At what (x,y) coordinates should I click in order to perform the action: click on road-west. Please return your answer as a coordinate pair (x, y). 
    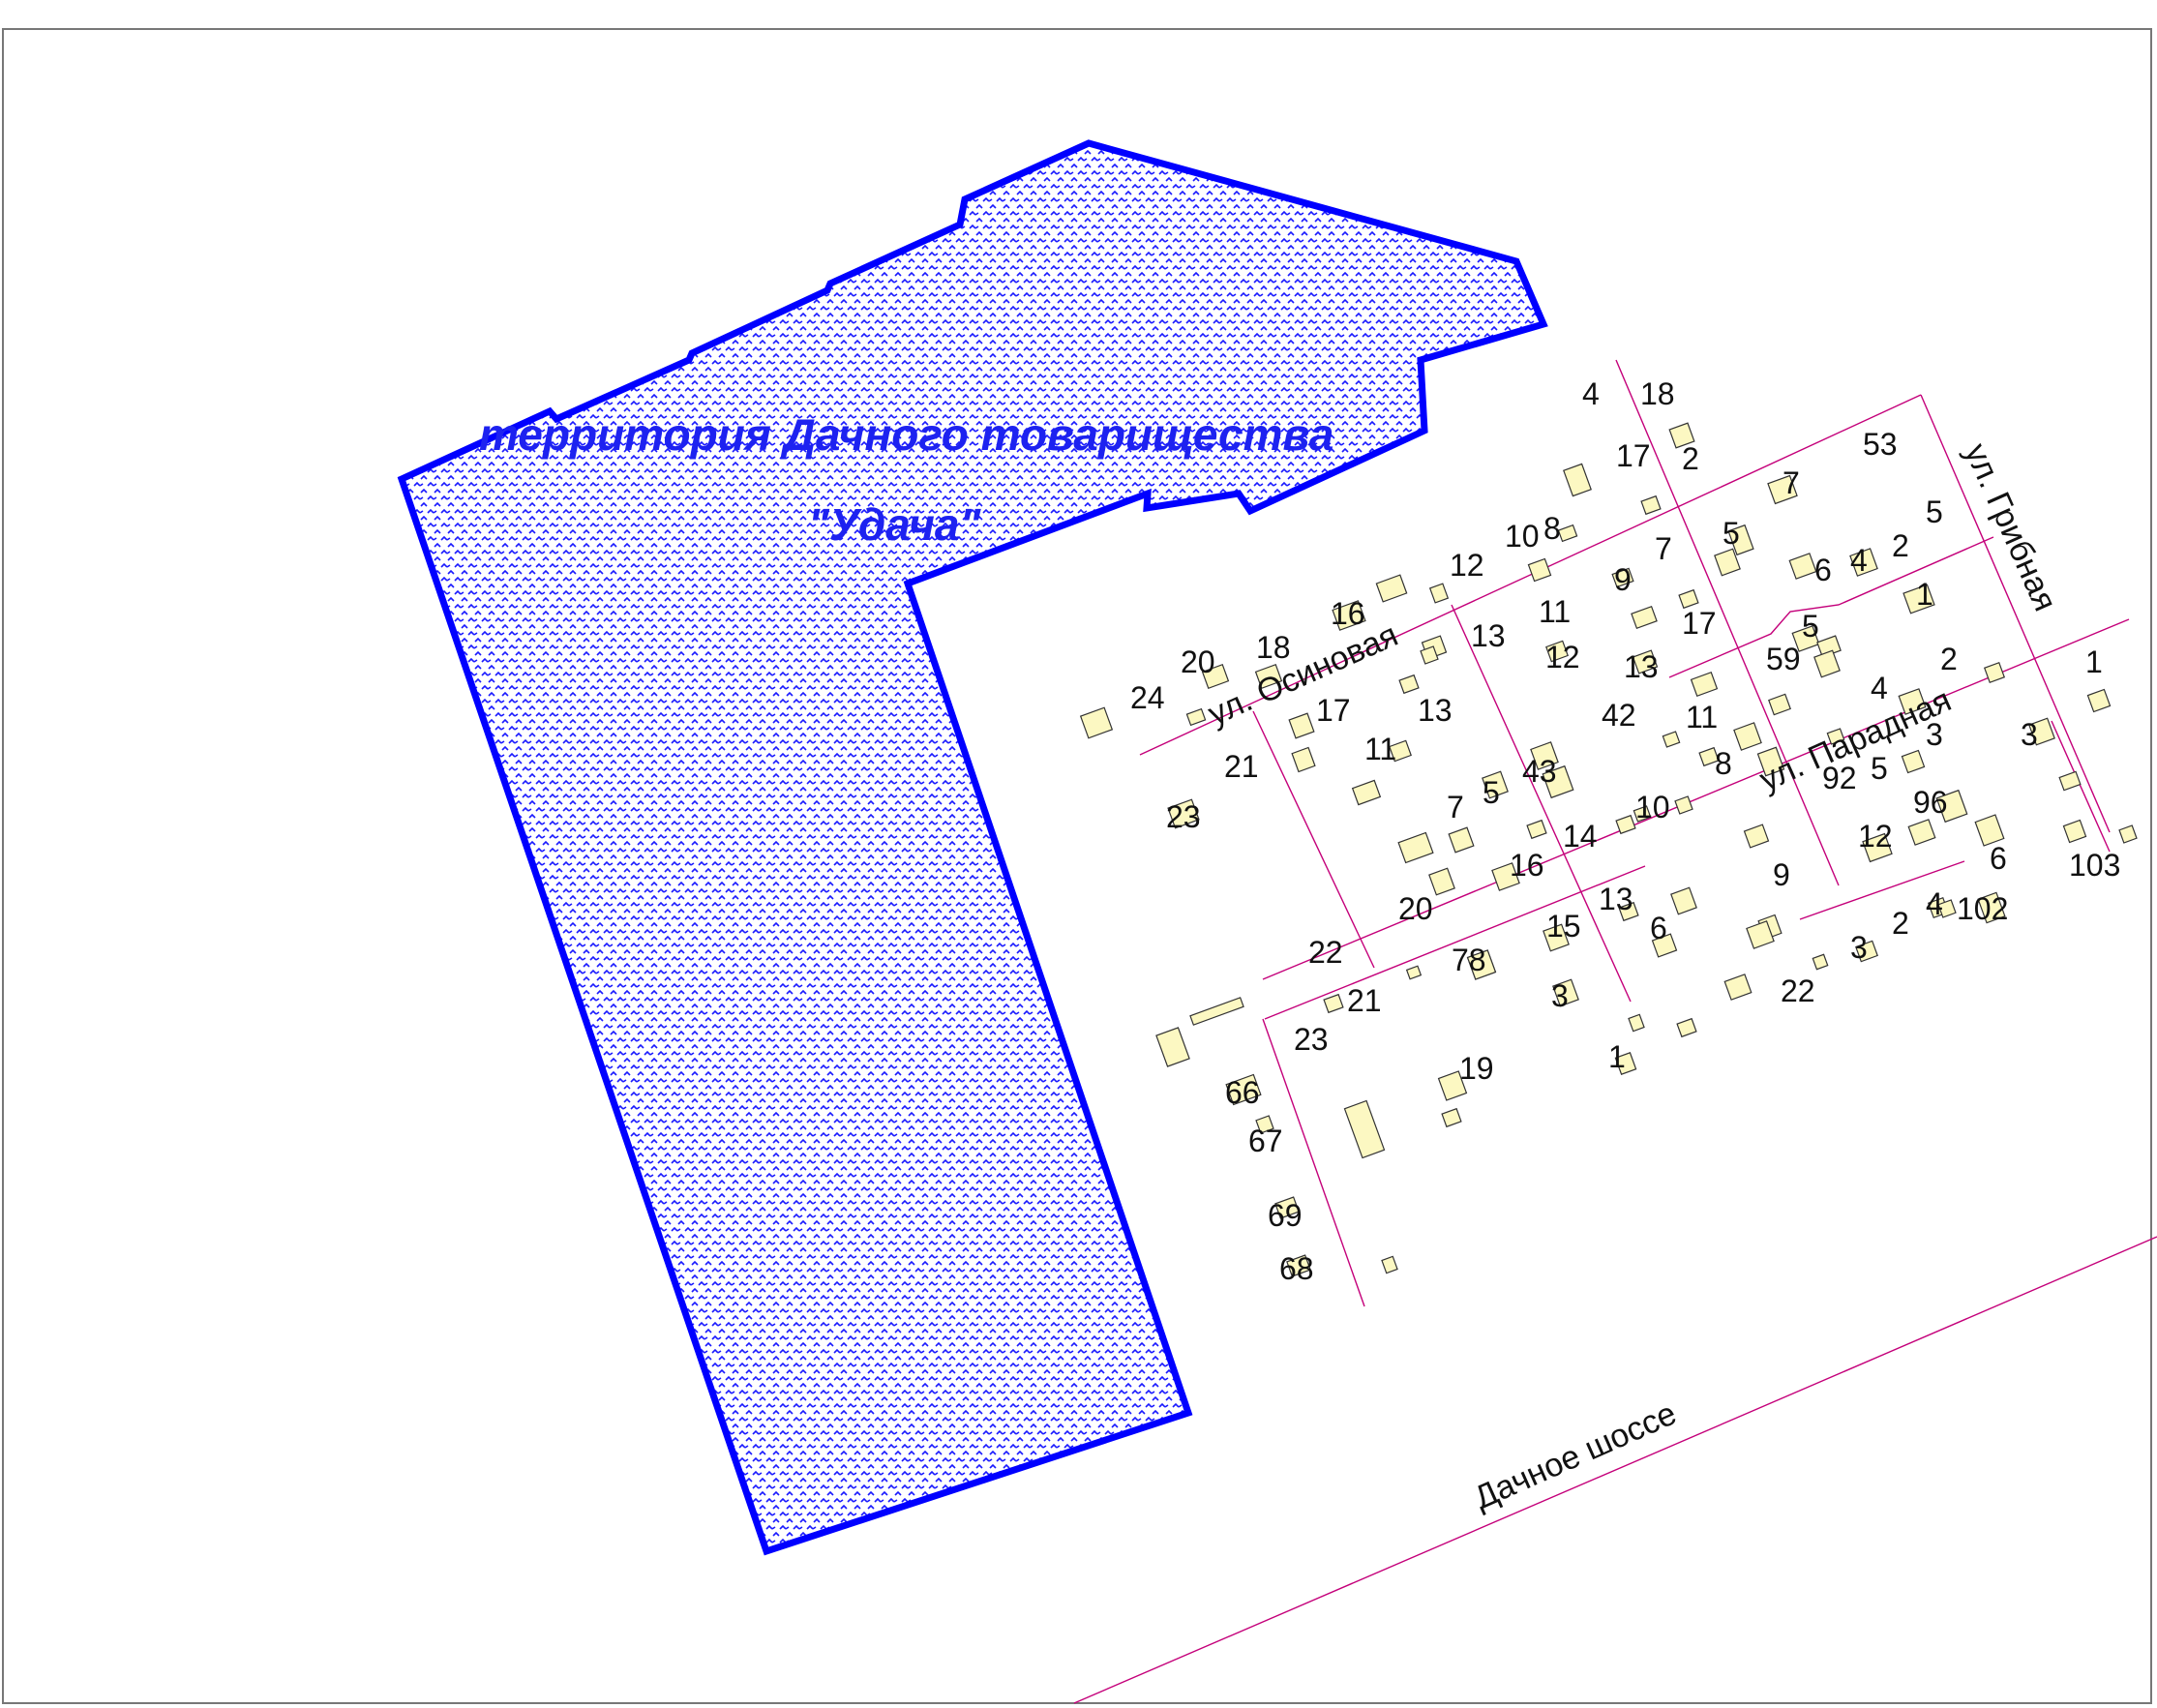
    Looking at the image, I should click on (1313, 839).